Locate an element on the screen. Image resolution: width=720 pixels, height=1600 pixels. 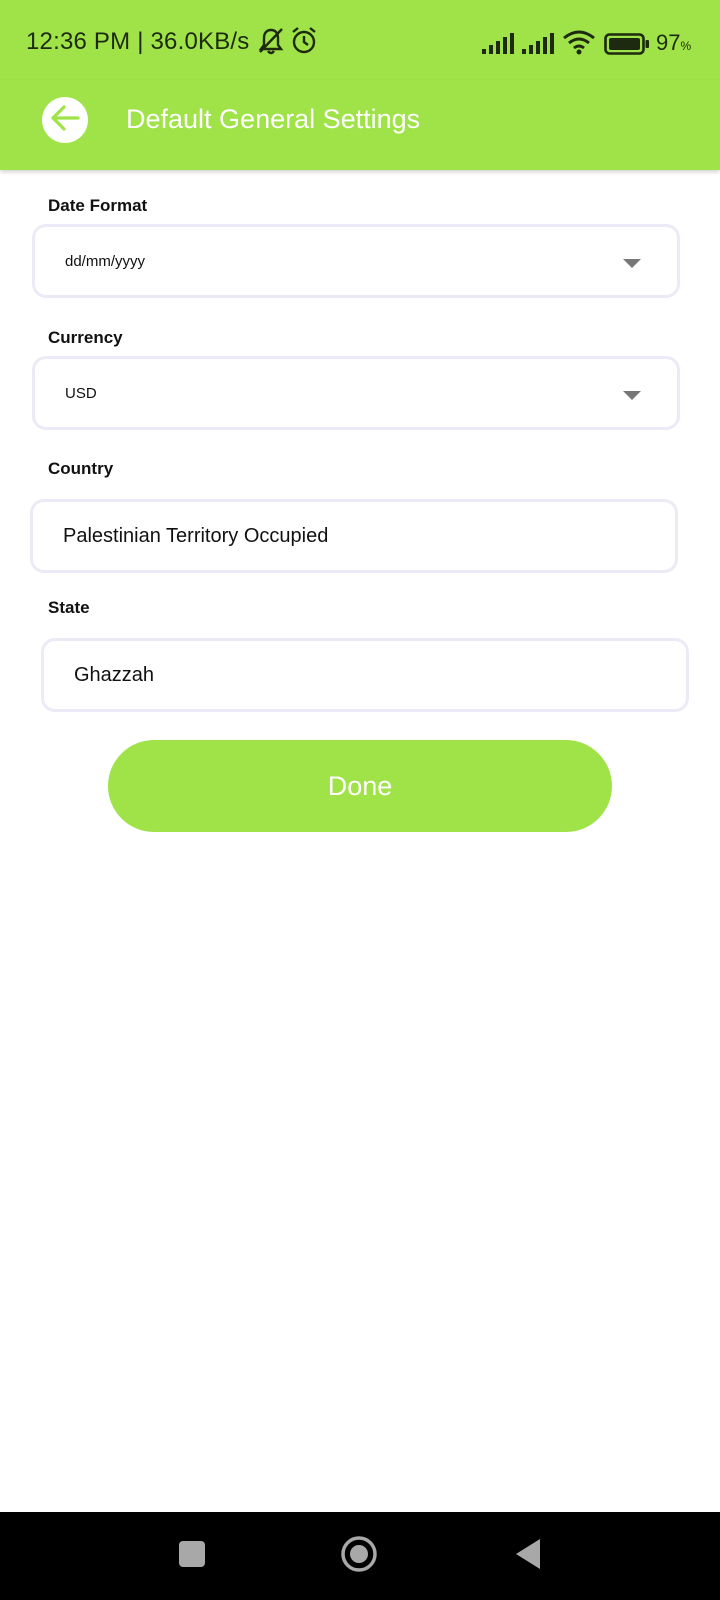
status-time: 12:36 PM | 36.0KB/s is located at coordinates (138, 41).